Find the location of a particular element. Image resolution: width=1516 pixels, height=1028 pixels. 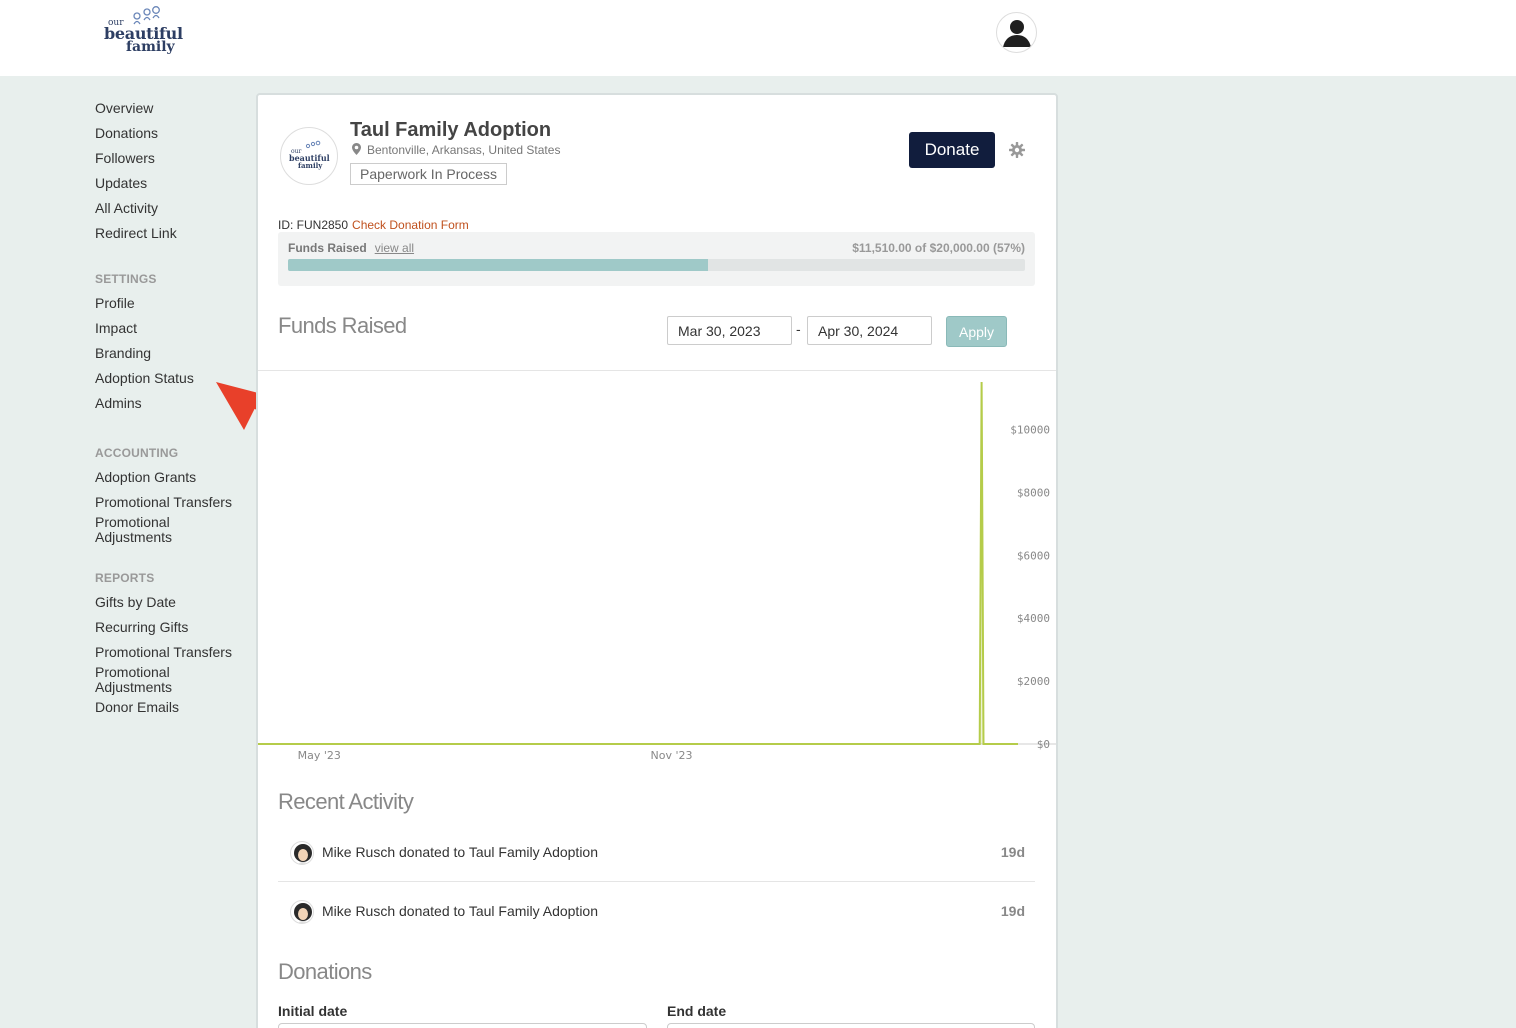

y-tick-label: $10000 is located at coordinates (1030, 429).